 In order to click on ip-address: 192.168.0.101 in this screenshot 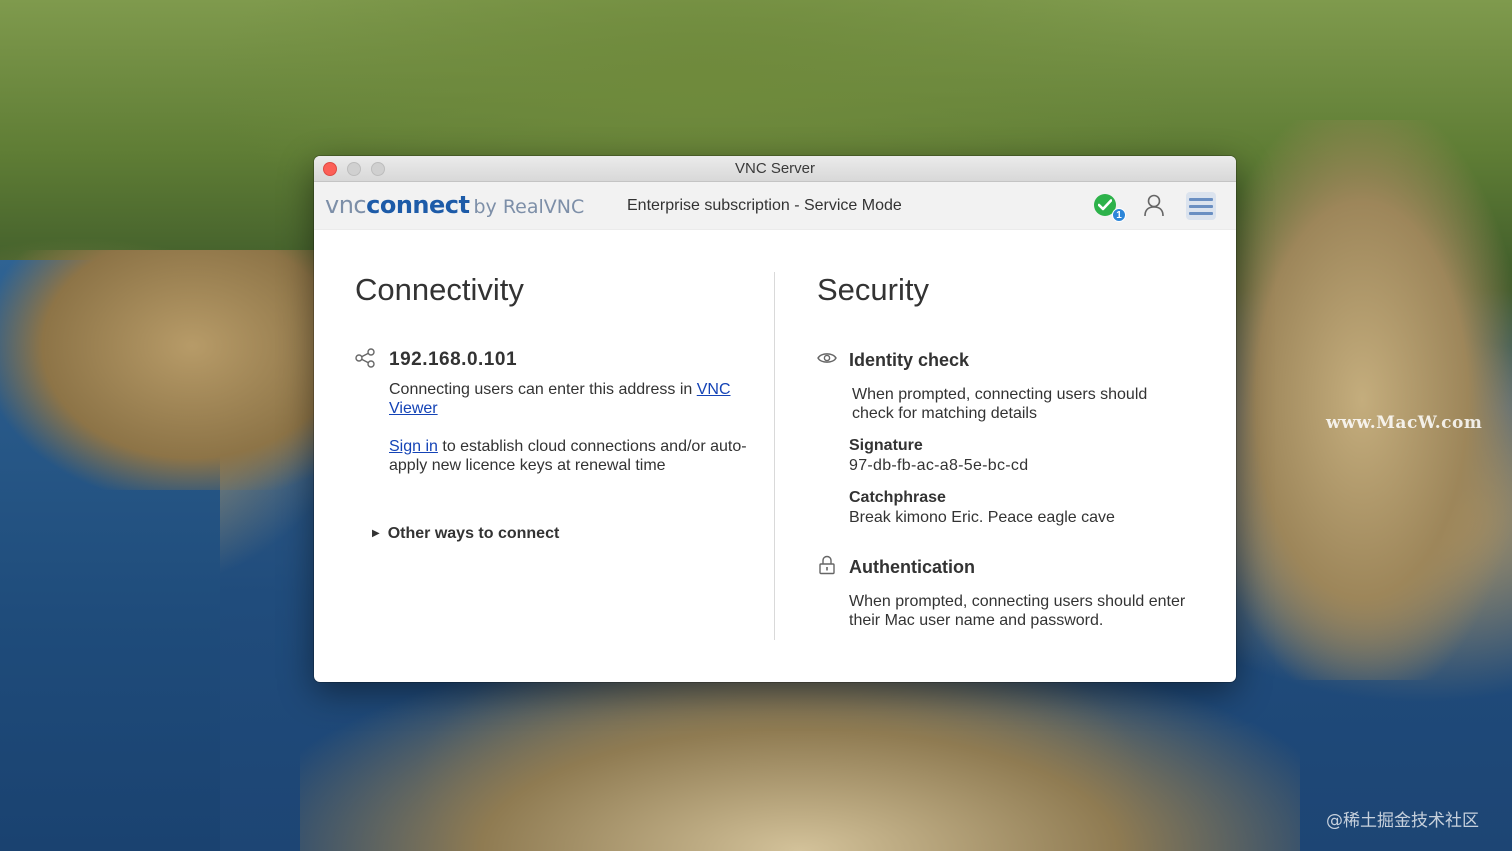, I will do `click(453, 360)`.